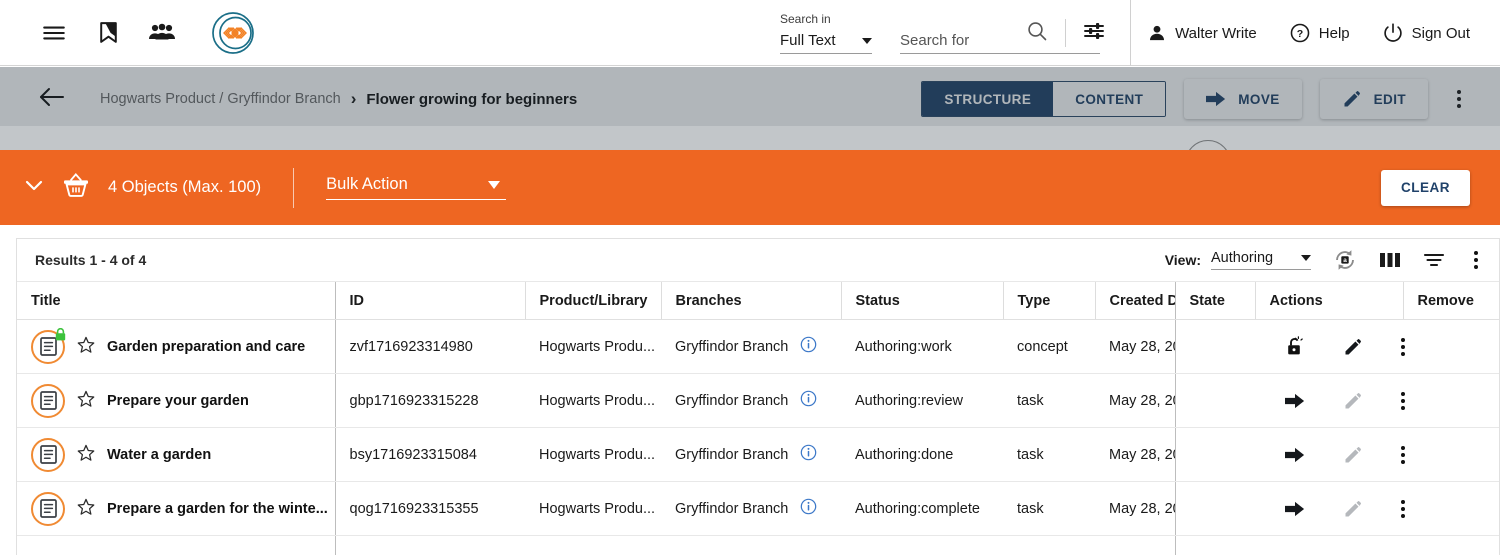 This screenshot has height=555, width=1500. Describe the element at coordinates (1434, 260) in the screenshot. I see `filter-icon` at that location.